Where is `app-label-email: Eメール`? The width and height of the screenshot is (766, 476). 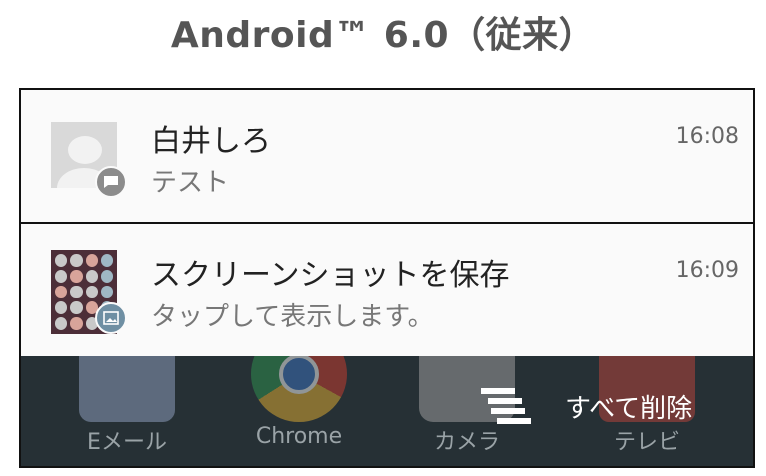
app-label-email: Eメール is located at coordinates (127, 442).